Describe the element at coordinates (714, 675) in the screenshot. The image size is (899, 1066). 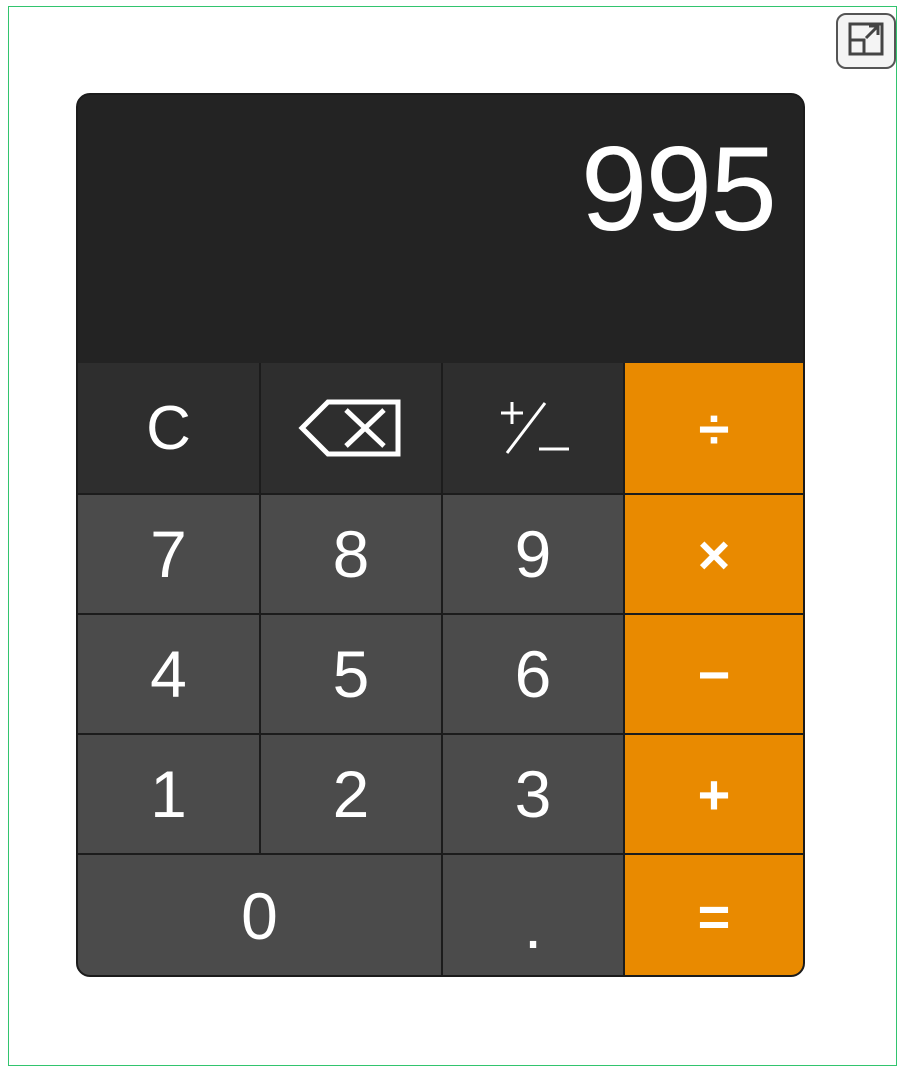
I see `subtract-button: −` at that location.